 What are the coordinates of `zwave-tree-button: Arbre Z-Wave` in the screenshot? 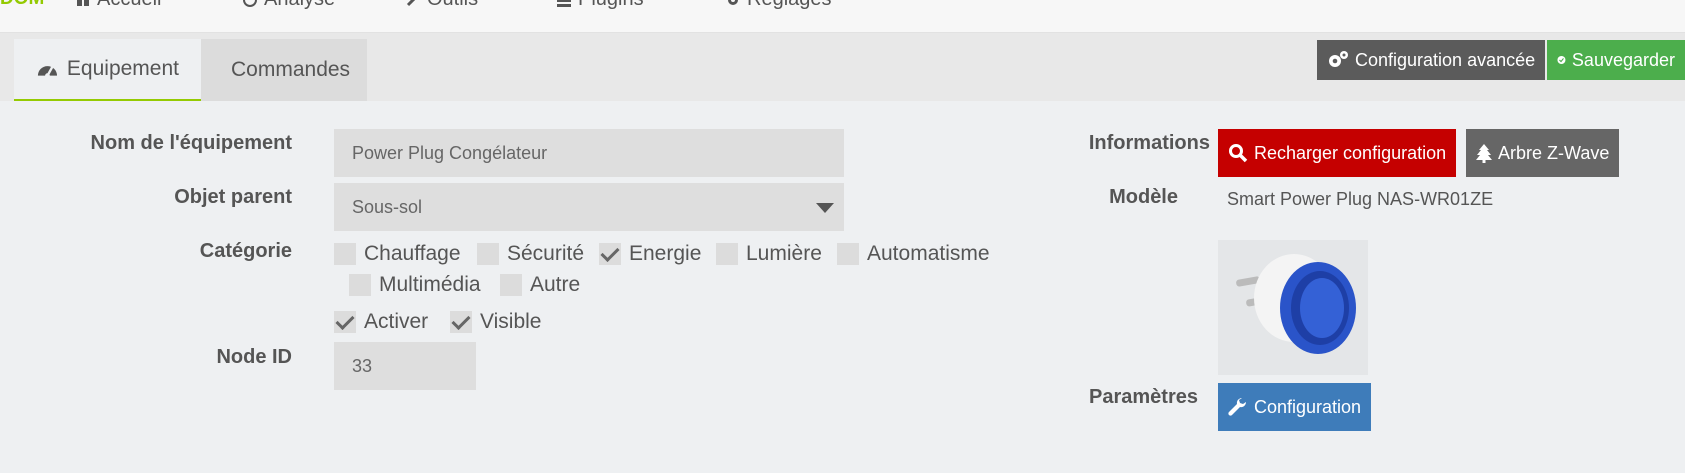 It's located at (1543, 153).